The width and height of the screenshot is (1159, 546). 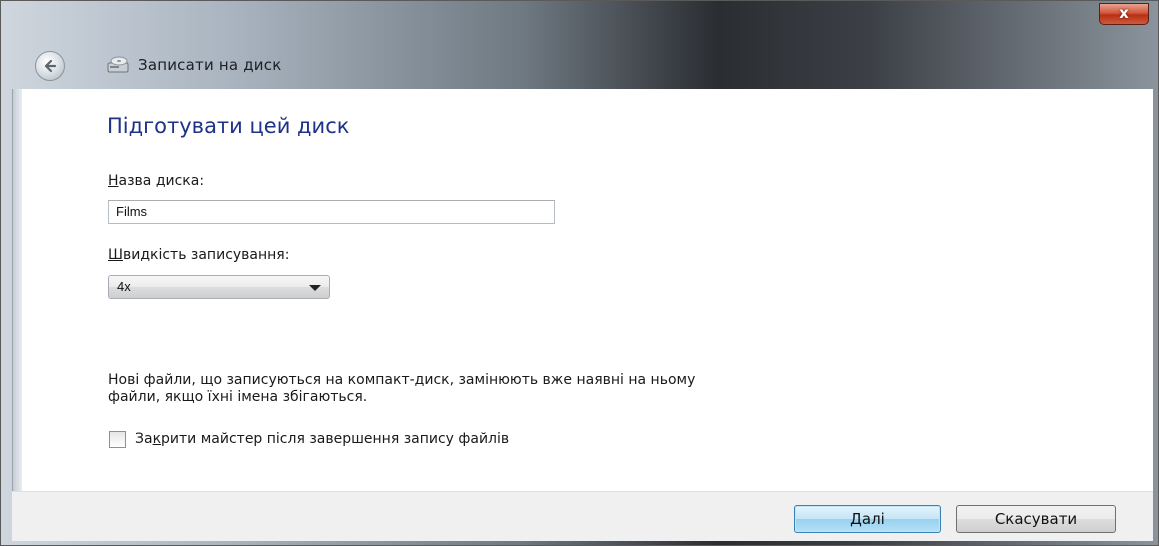 What do you see at coordinates (856, 519) in the screenshot?
I see `next-button-accelerator: Д` at bounding box center [856, 519].